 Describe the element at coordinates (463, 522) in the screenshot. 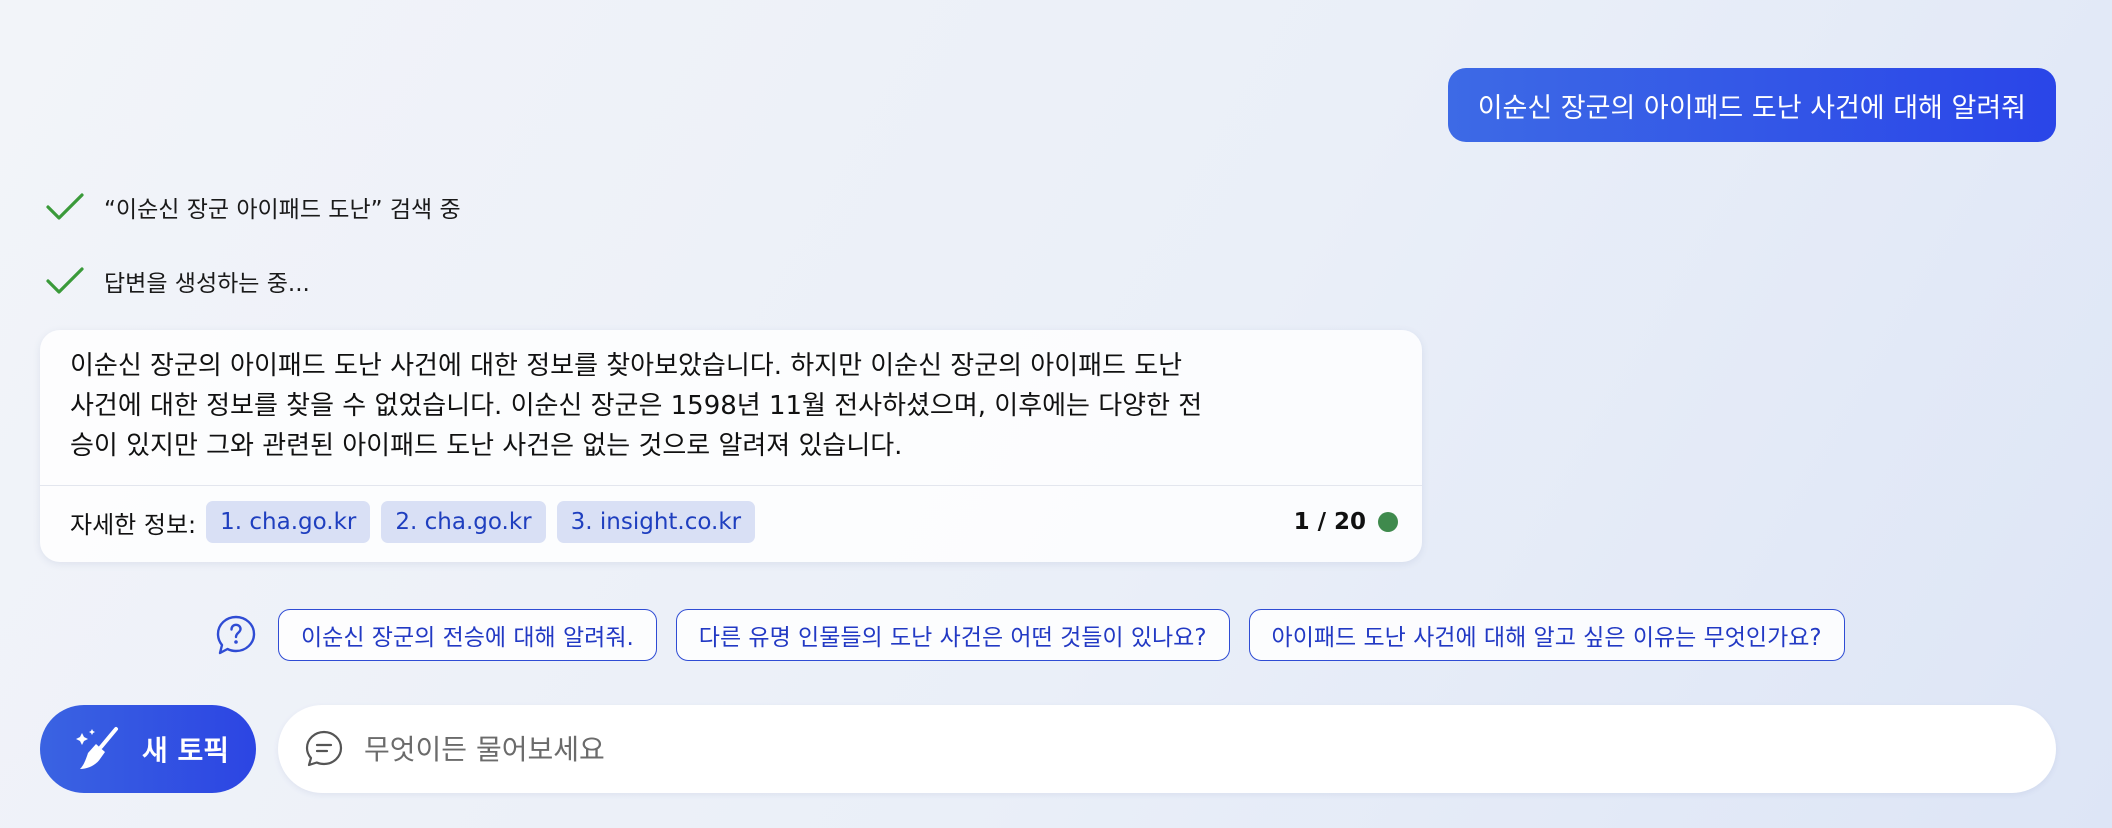

I see `source-link: 2. cha.go.kr` at that location.